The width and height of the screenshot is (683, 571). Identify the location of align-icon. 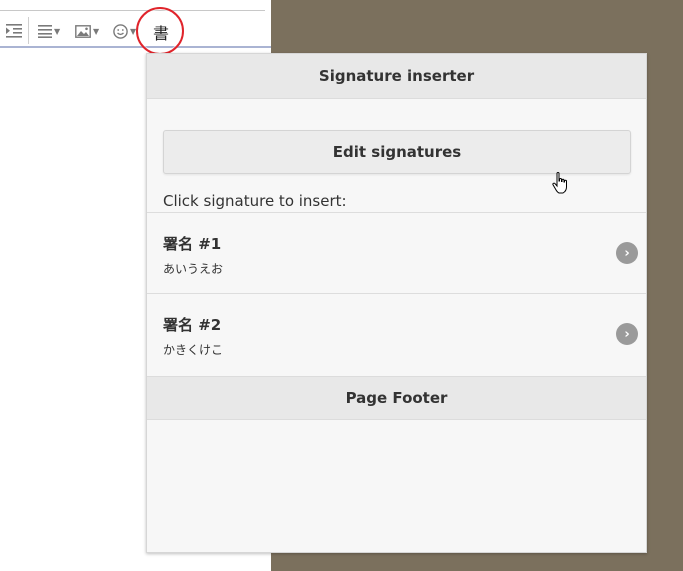
(45, 31).